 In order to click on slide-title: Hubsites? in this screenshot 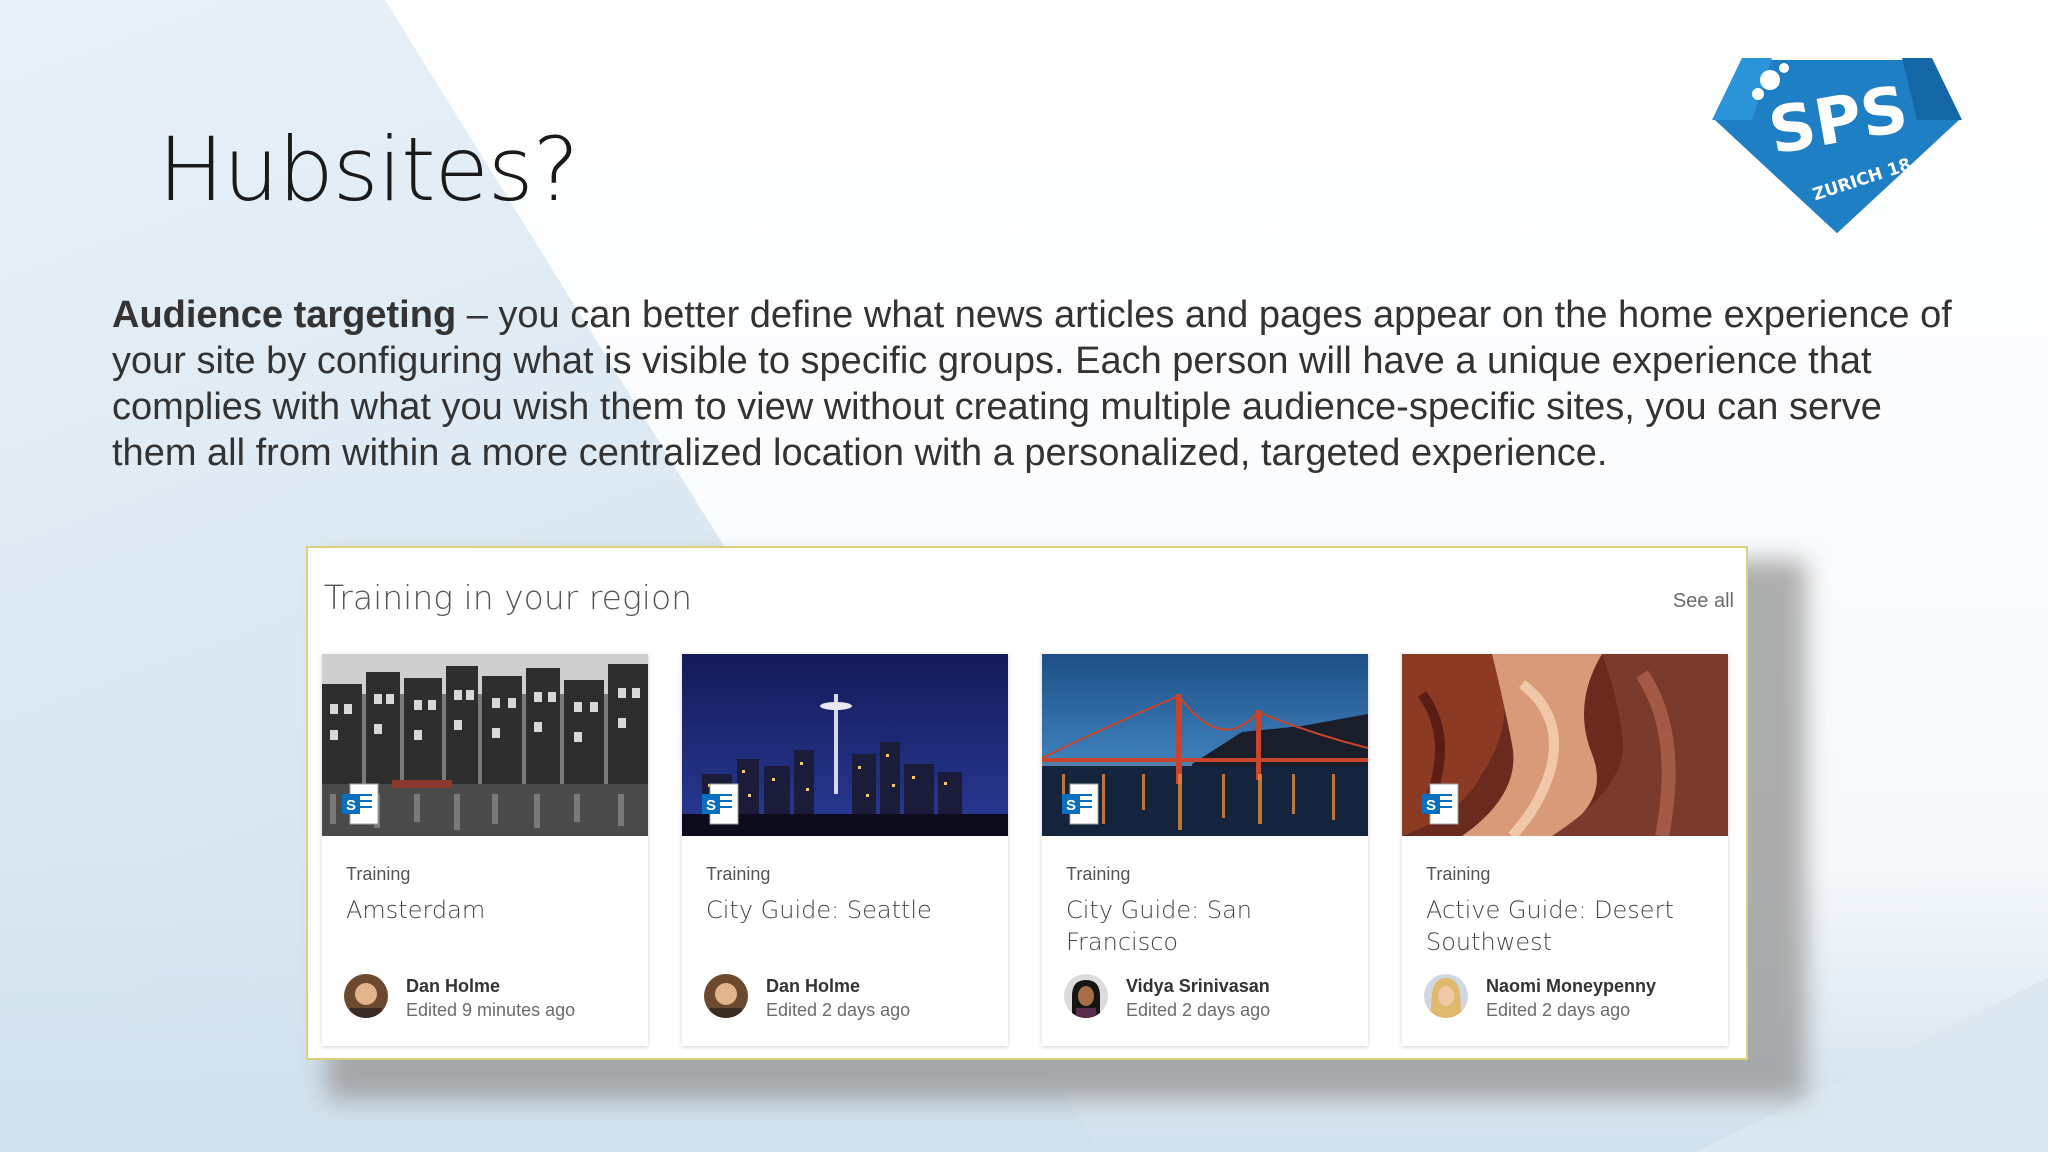, I will do `click(368, 169)`.